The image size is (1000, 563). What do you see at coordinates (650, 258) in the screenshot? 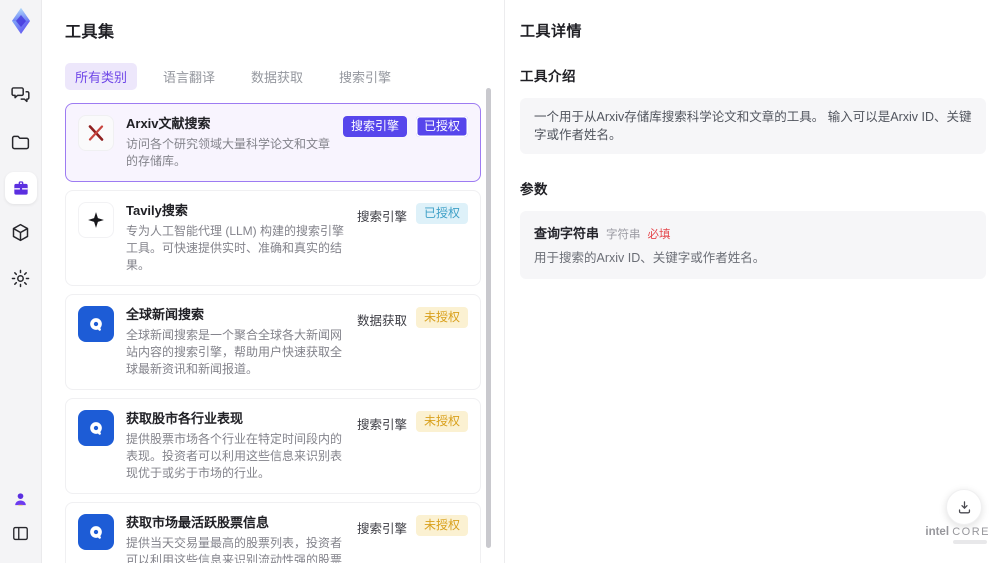
I see `parameter-description: 用于搜索的Arxiv ID、关键字或作者姓名。` at bounding box center [650, 258].